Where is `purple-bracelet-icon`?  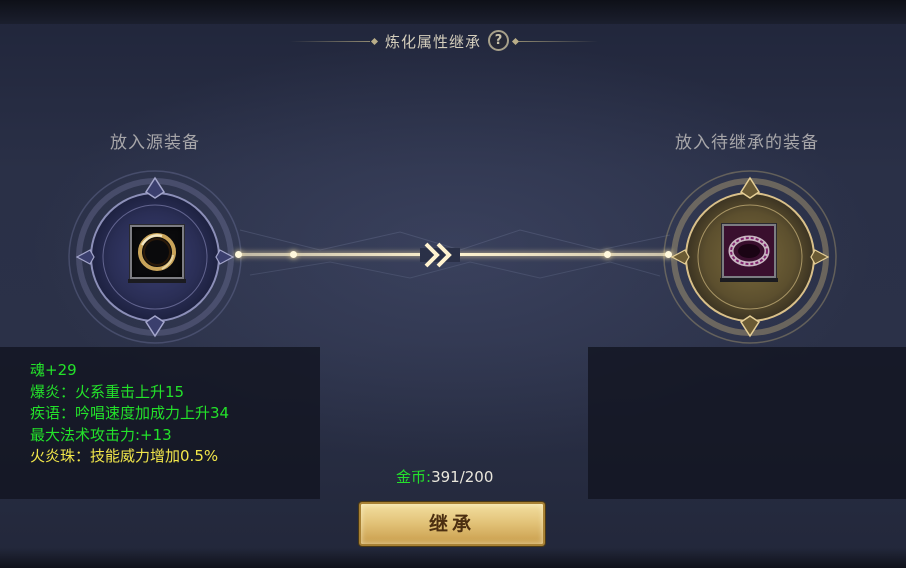
purple-bracelet-icon is located at coordinates (749, 251).